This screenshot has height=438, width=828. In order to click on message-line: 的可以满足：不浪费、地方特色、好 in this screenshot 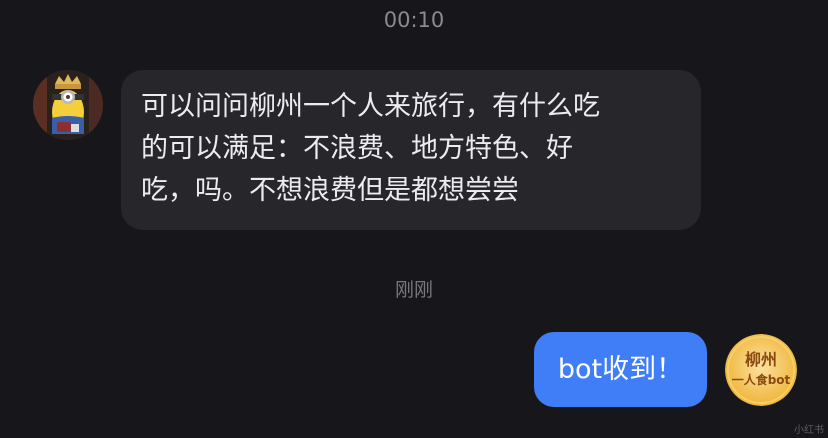, I will do `click(357, 148)`.